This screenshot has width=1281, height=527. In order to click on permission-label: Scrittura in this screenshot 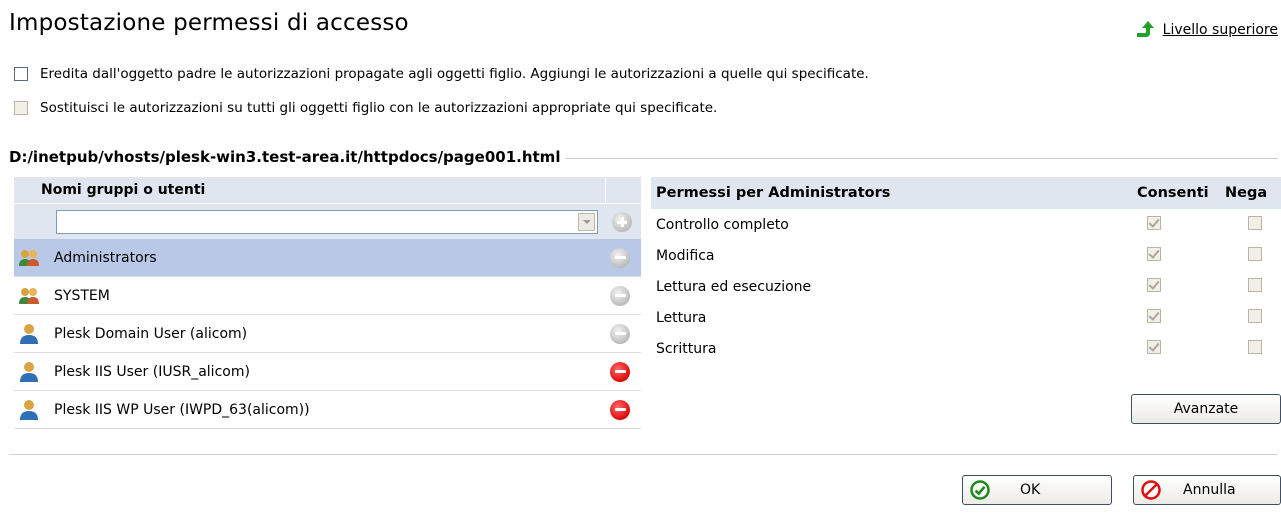, I will do `click(686, 348)`.